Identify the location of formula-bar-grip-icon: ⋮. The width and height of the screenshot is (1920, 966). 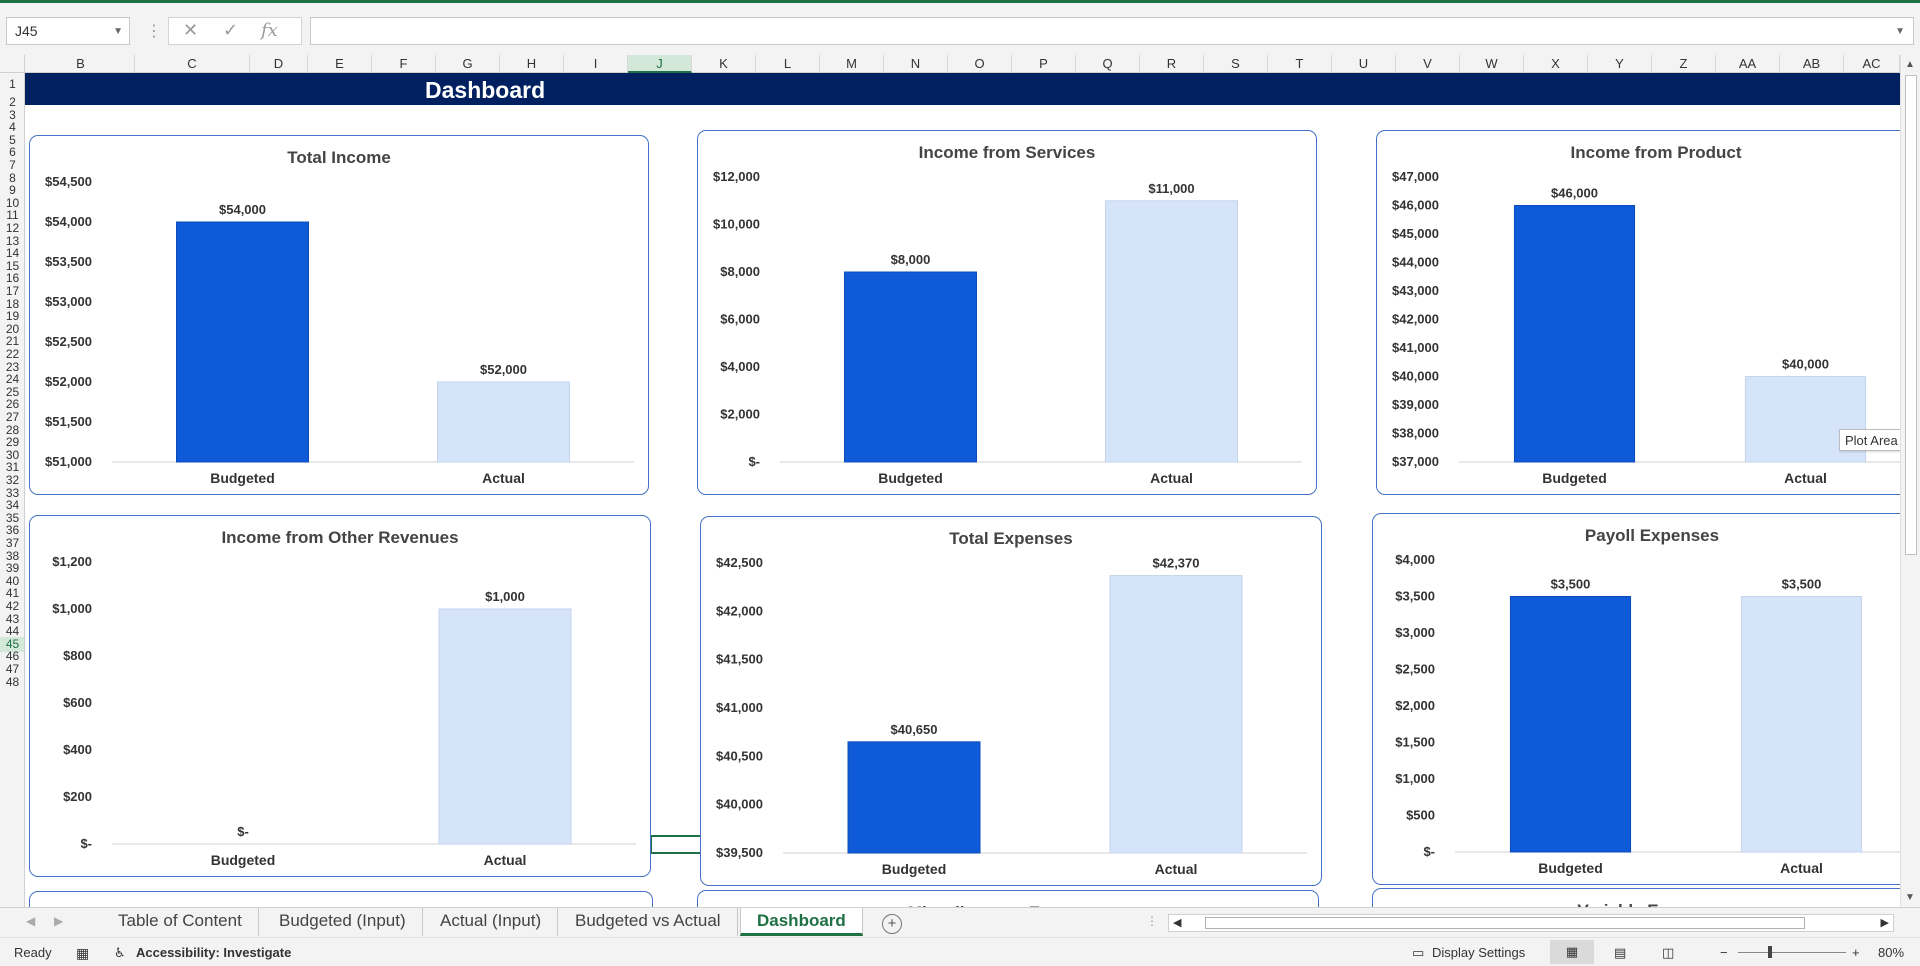
(154, 31).